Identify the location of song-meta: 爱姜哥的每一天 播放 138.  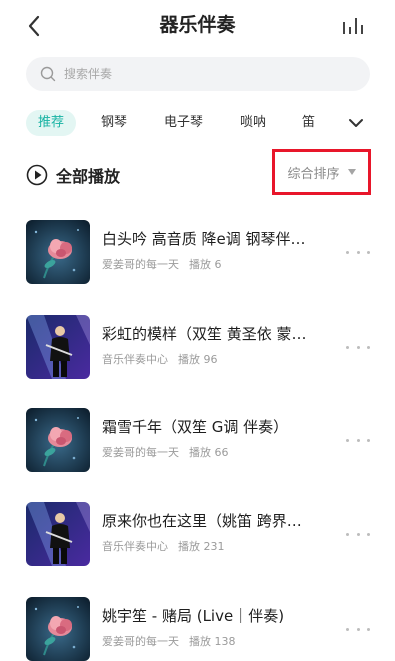
(169, 641).